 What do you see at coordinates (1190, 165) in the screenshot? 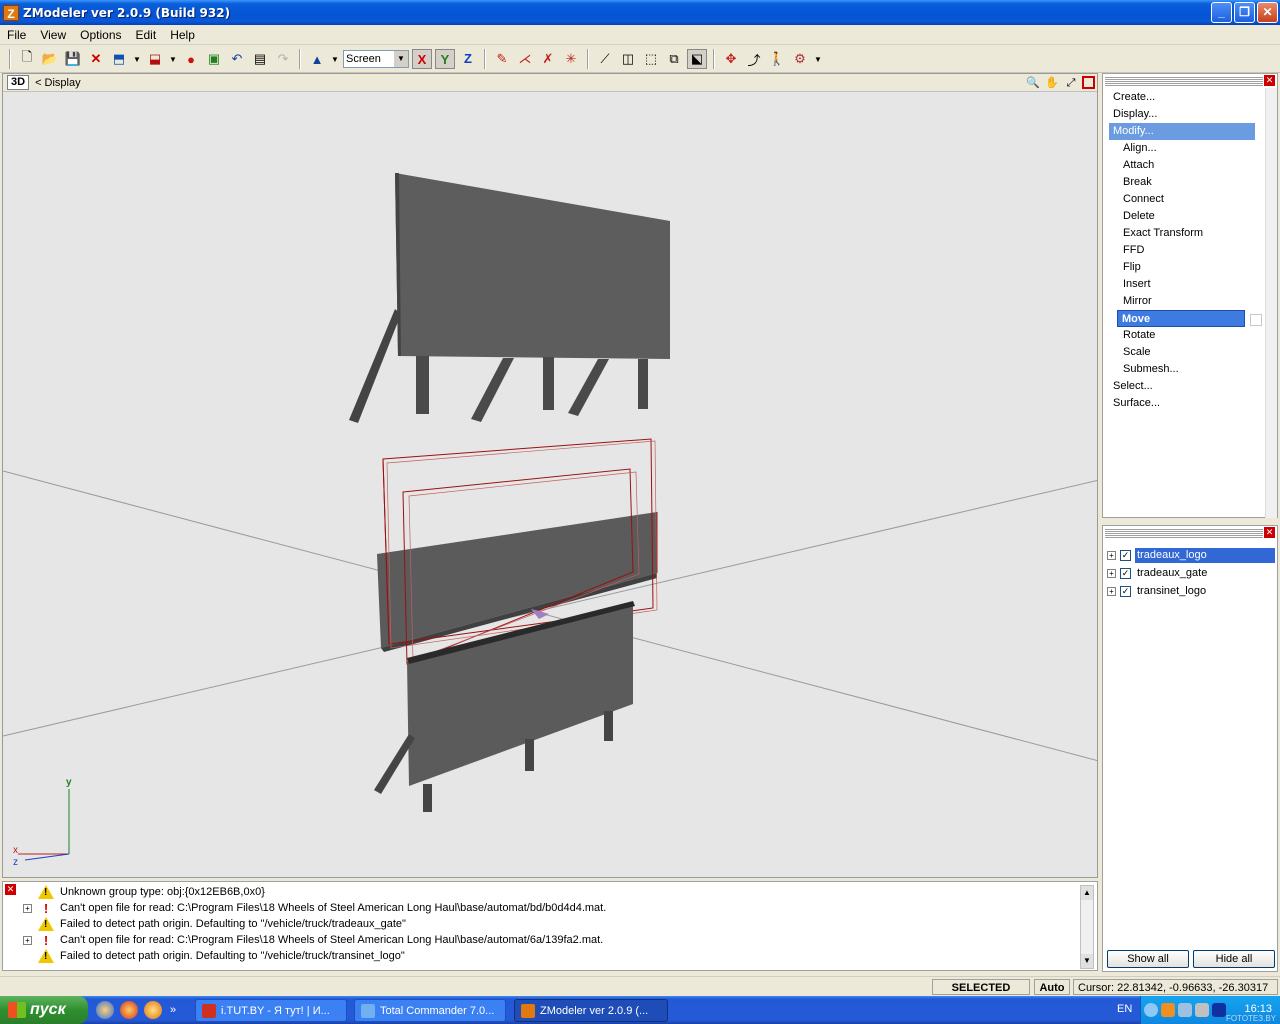
I see `cmd-attach: Attach` at bounding box center [1190, 165].